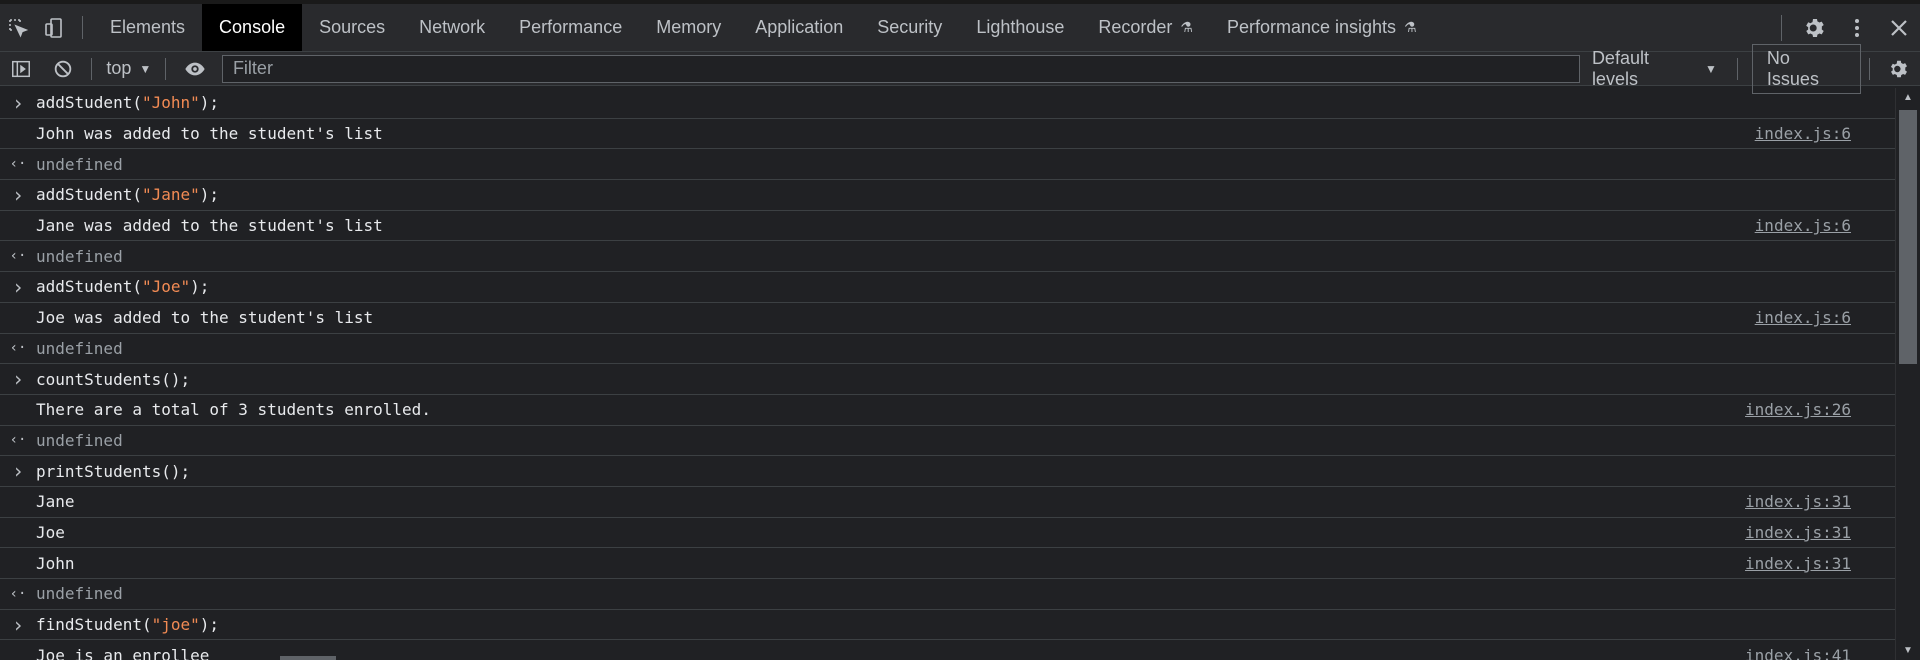 This screenshot has height=660, width=1920. I want to click on console-text: addStudent("John");, so click(127, 102).